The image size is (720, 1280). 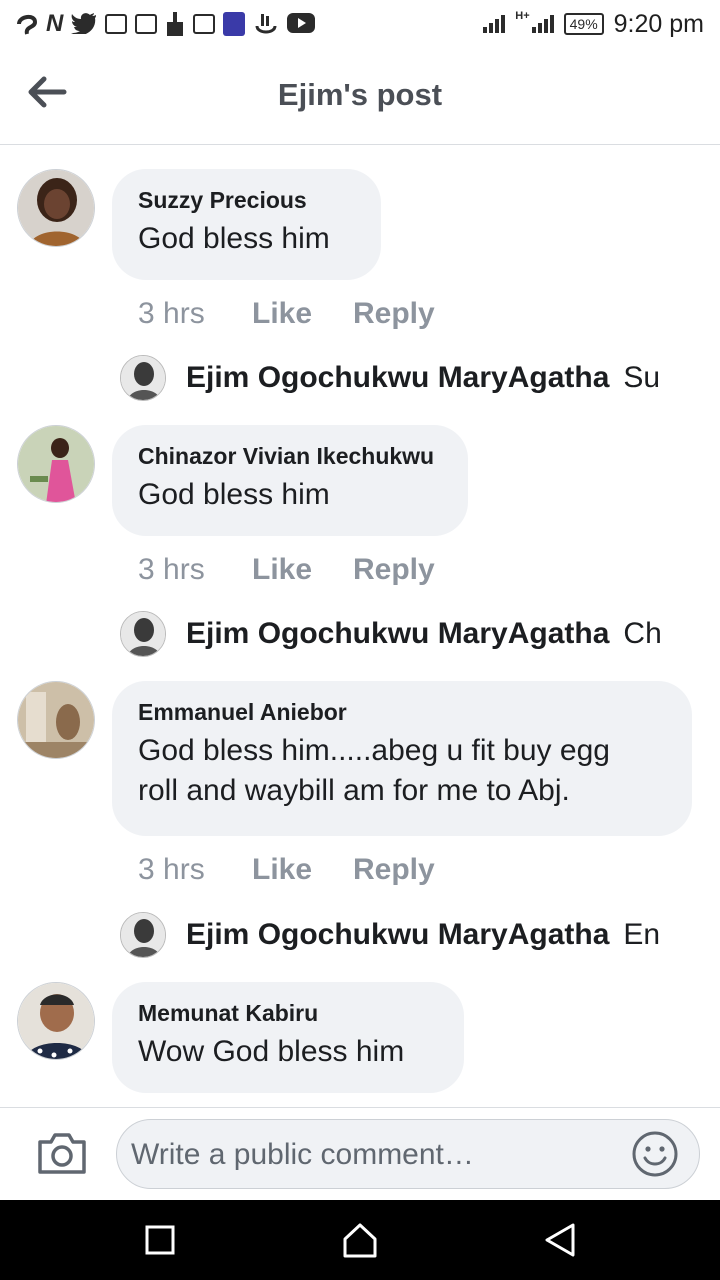 I want to click on camera-button, so click(x=62, y=1153).